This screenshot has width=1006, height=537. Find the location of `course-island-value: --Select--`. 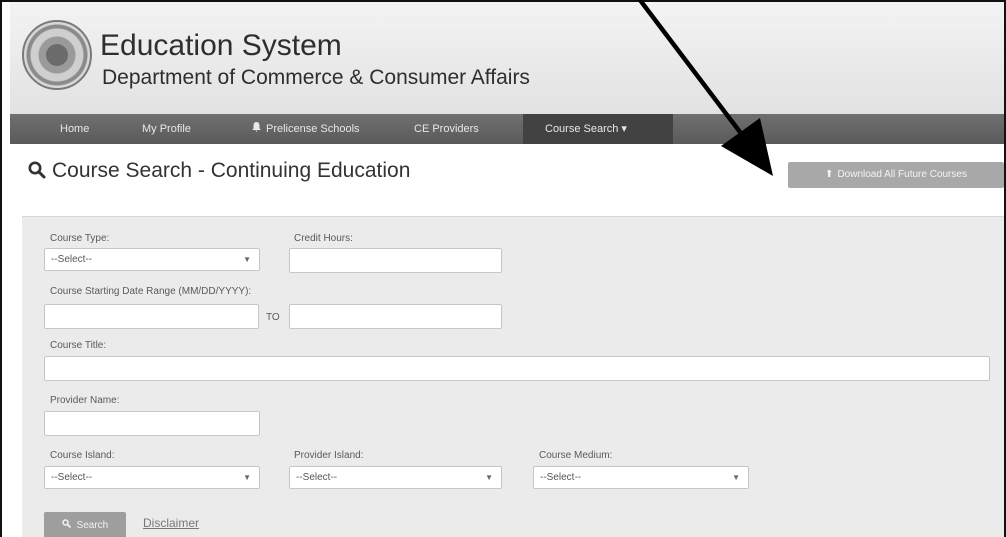

course-island-value: --Select-- is located at coordinates (72, 477).